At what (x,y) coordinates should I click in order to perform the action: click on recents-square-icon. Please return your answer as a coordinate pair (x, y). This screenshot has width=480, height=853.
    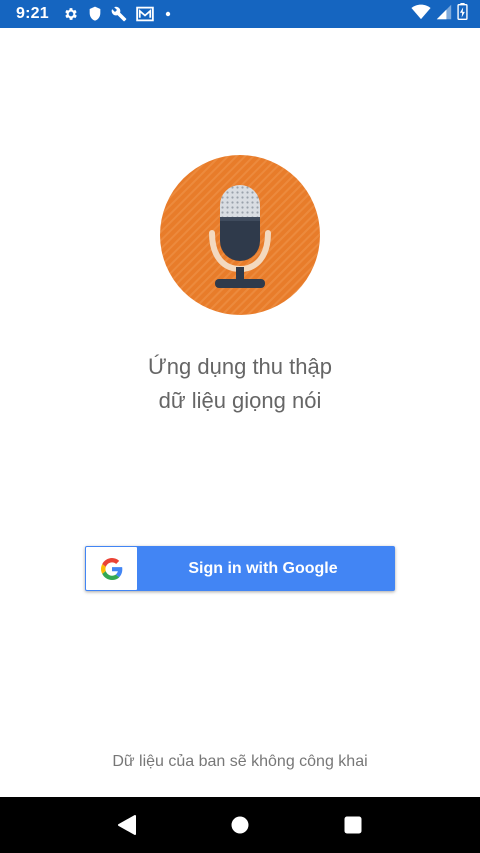
    Looking at the image, I should click on (353, 825).